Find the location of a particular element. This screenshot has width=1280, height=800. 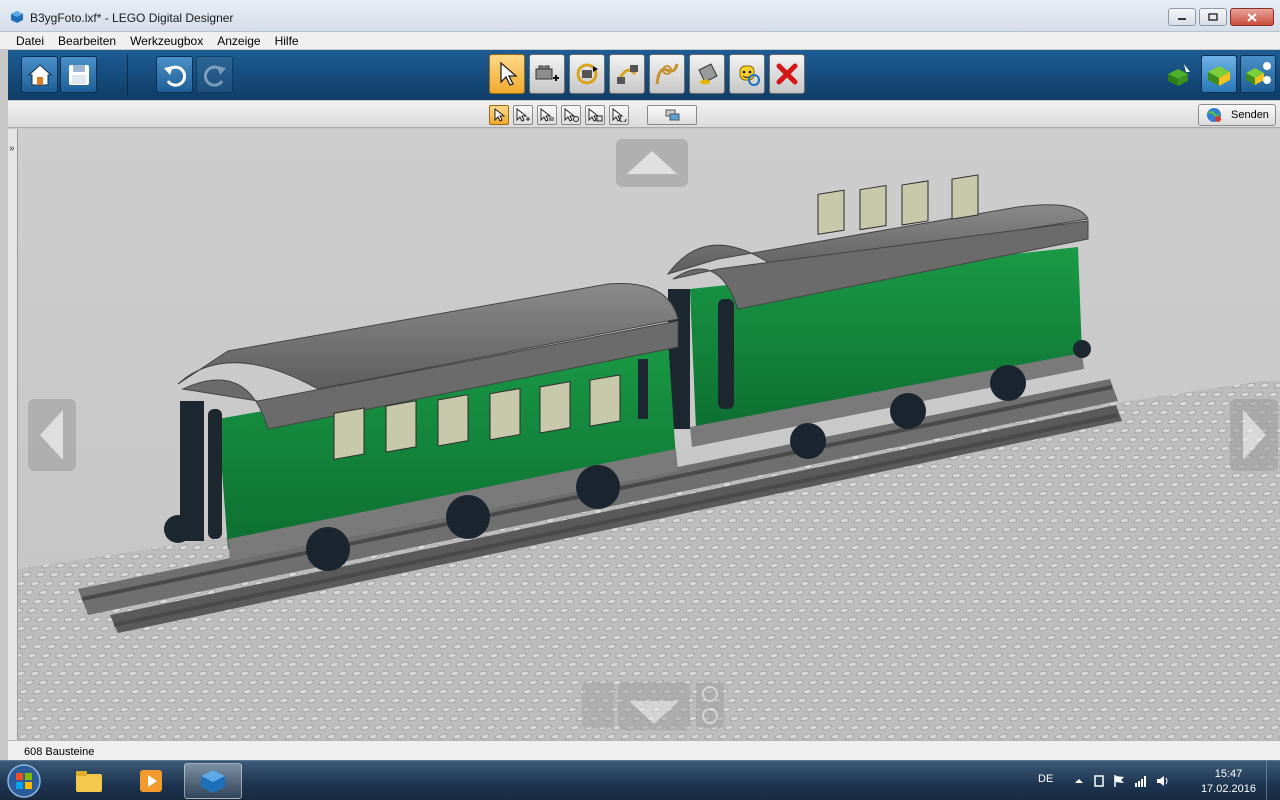

start-button is located at coordinates (24, 781).